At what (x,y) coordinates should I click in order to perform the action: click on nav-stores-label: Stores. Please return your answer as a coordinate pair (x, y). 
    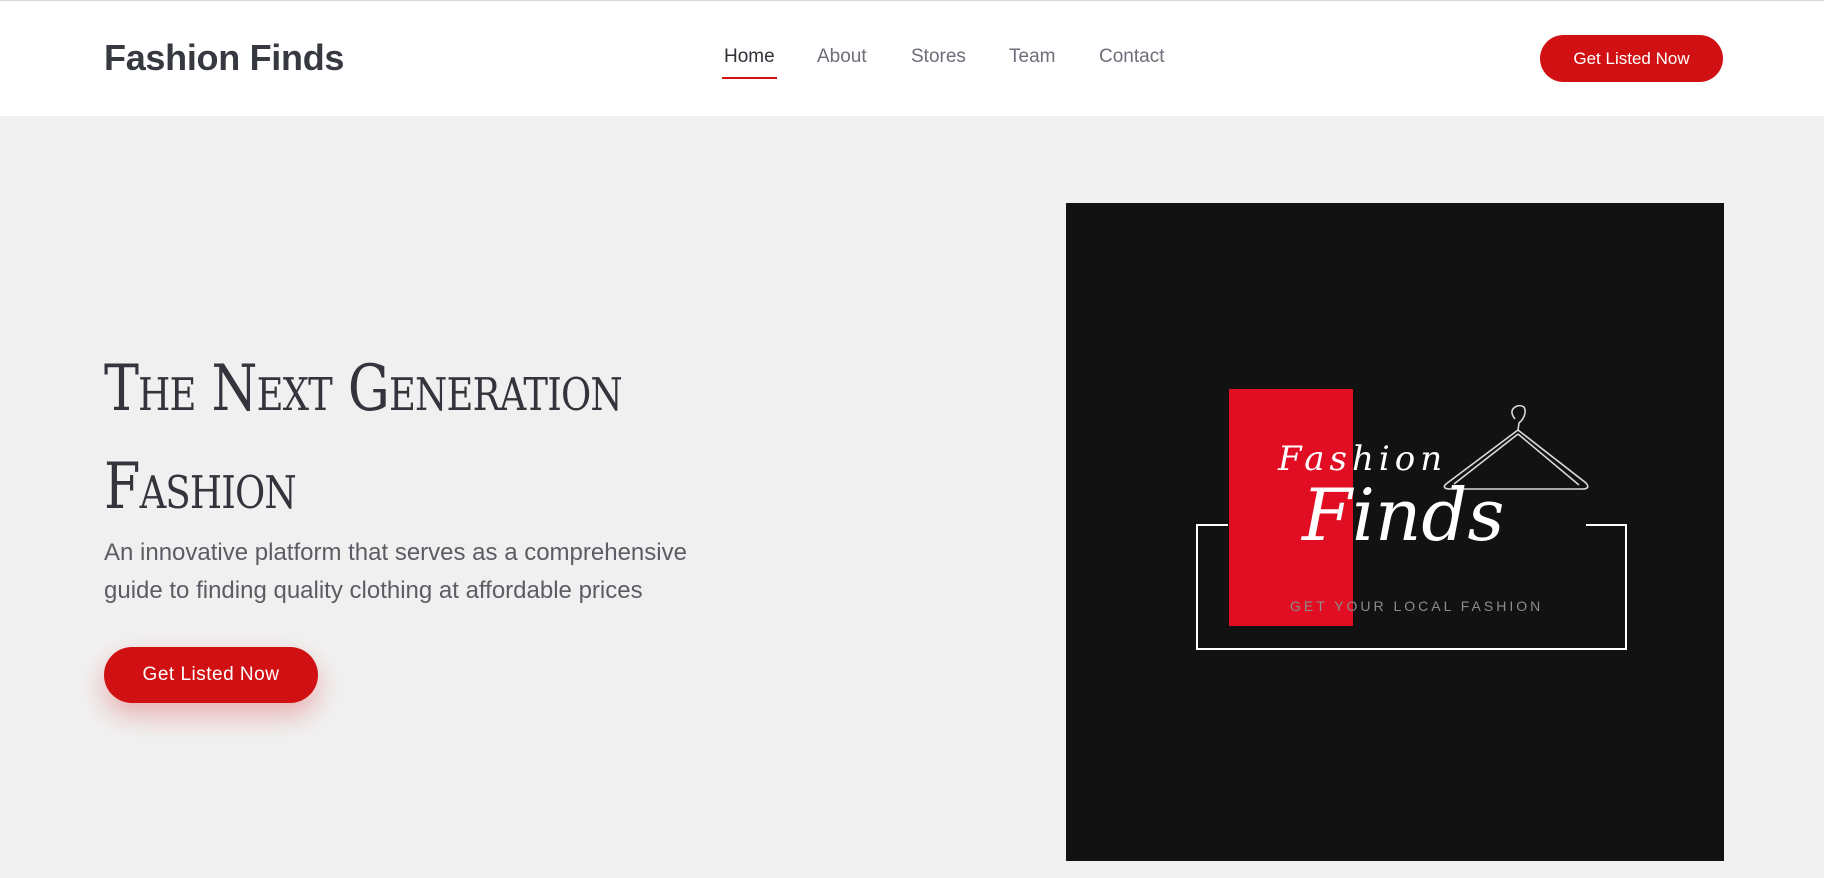
    Looking at the image, I should click on (938, 56).